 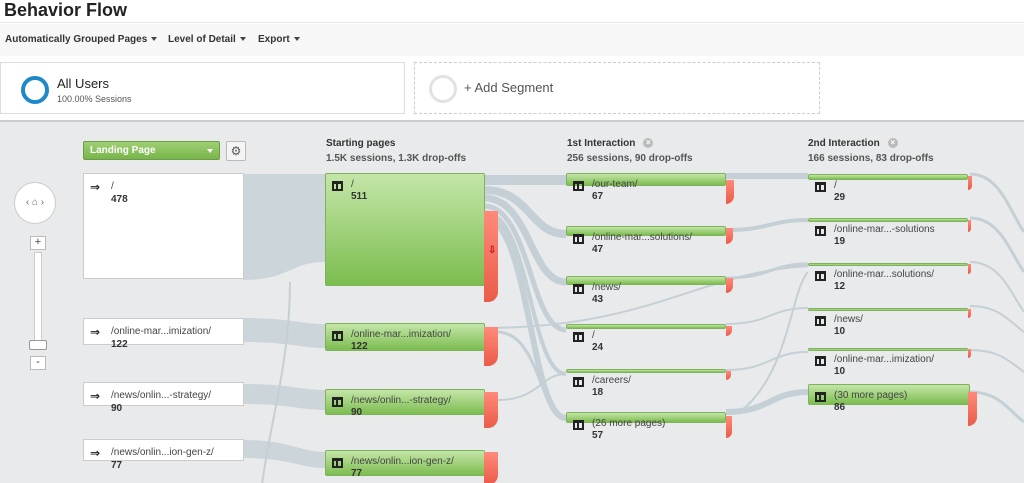 What do you see at coordinates (617, 88) in the screenshot?
I see `add-segment-button: + Add Segment` at bounding box center [617, 88].